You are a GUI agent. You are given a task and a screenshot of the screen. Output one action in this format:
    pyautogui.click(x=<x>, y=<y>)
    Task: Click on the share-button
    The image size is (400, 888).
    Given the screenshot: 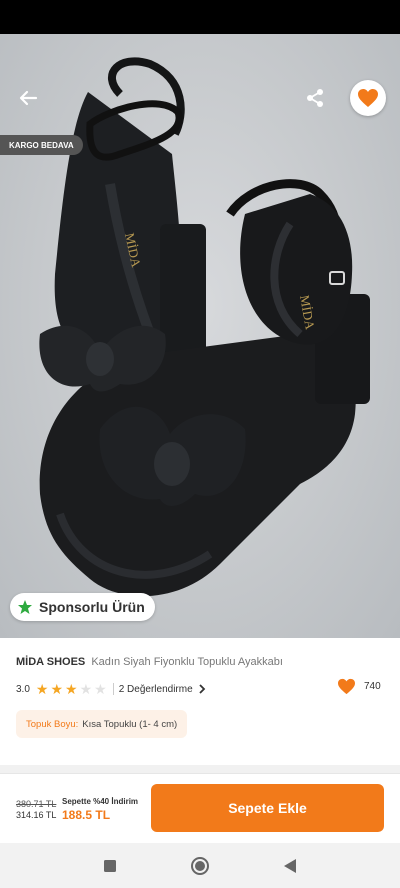 What is the action you would take?
    pyautogui.click(x=315, y=98)
    